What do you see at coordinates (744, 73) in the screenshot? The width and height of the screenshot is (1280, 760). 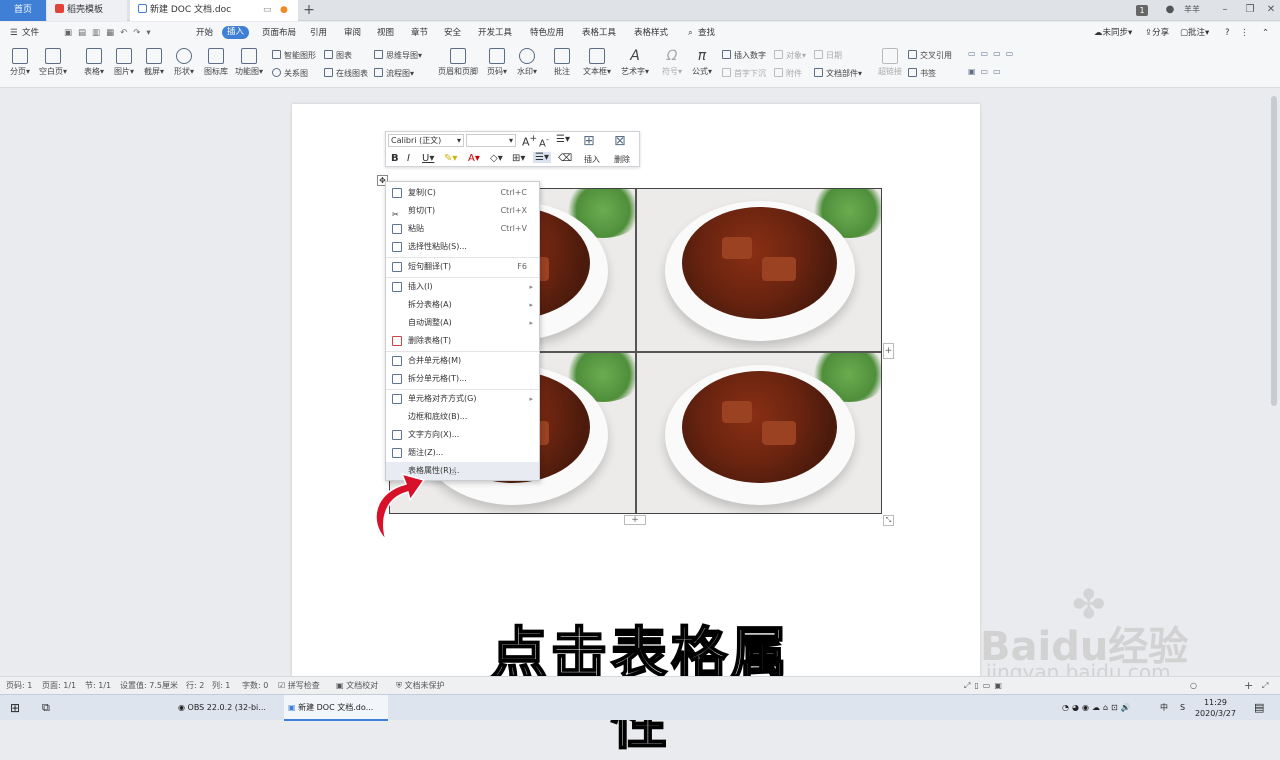 I see `first-letter-button: 首字下沉` at bounding box center [744, 73].